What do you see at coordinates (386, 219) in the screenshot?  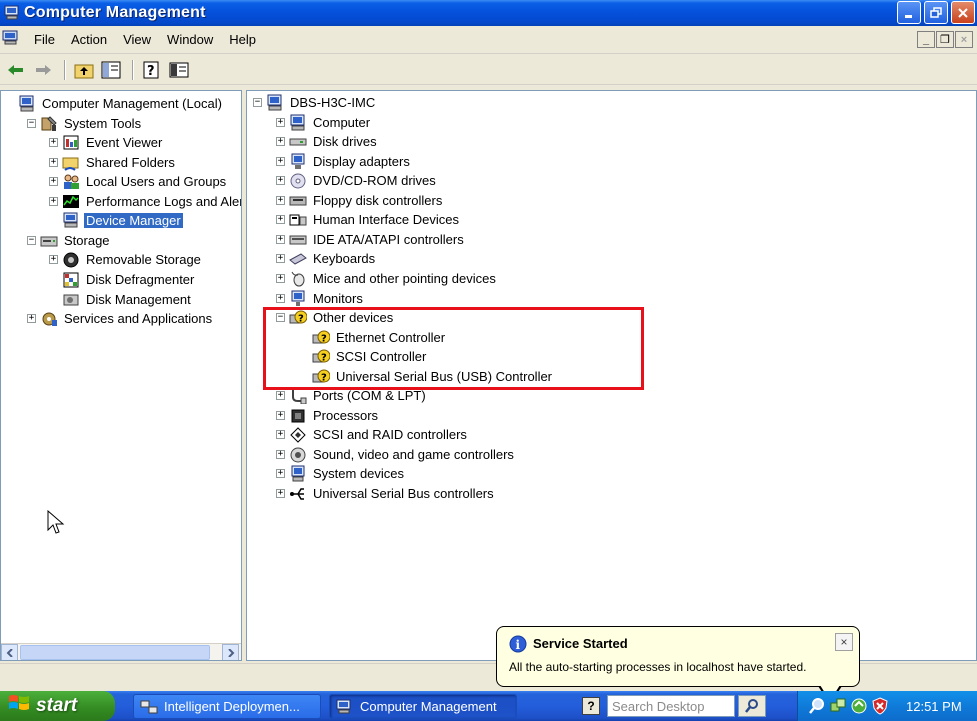 I see `tree-item-label: Human Interface Devices` at bounding box center [386, 219].